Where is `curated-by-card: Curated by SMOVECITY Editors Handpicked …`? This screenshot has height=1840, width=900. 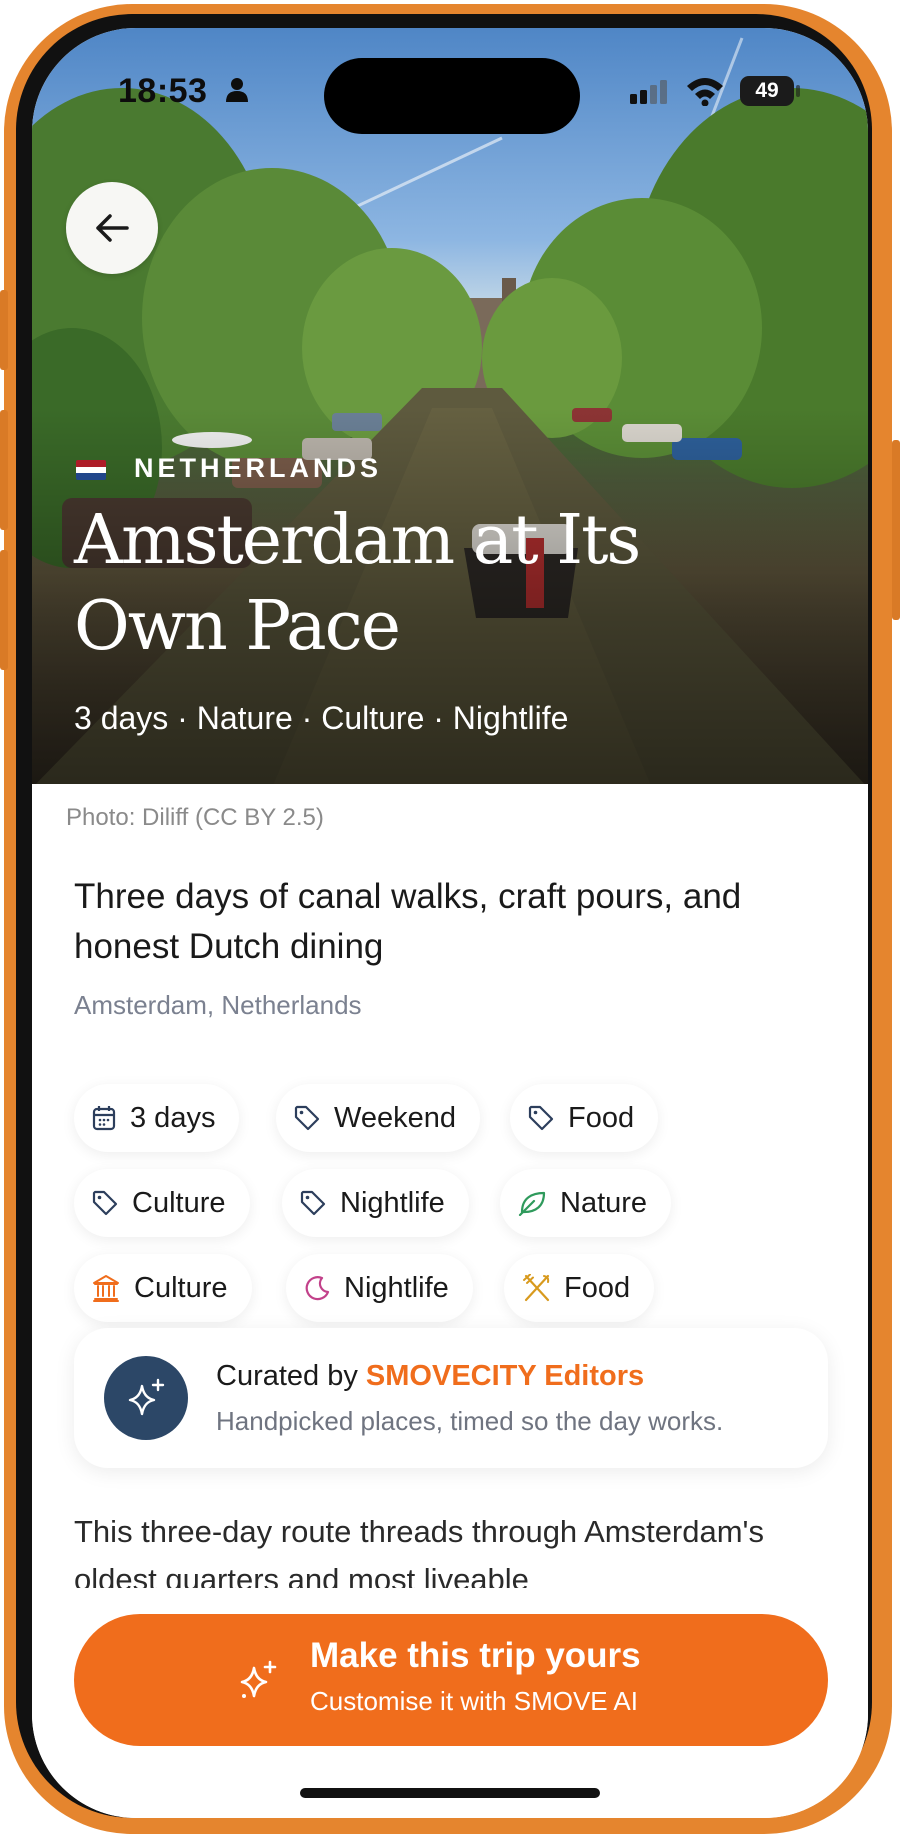 curated-by-card: Curated by SMOVECITY Editors Handpicked … is located at coordinates (451, 1398).